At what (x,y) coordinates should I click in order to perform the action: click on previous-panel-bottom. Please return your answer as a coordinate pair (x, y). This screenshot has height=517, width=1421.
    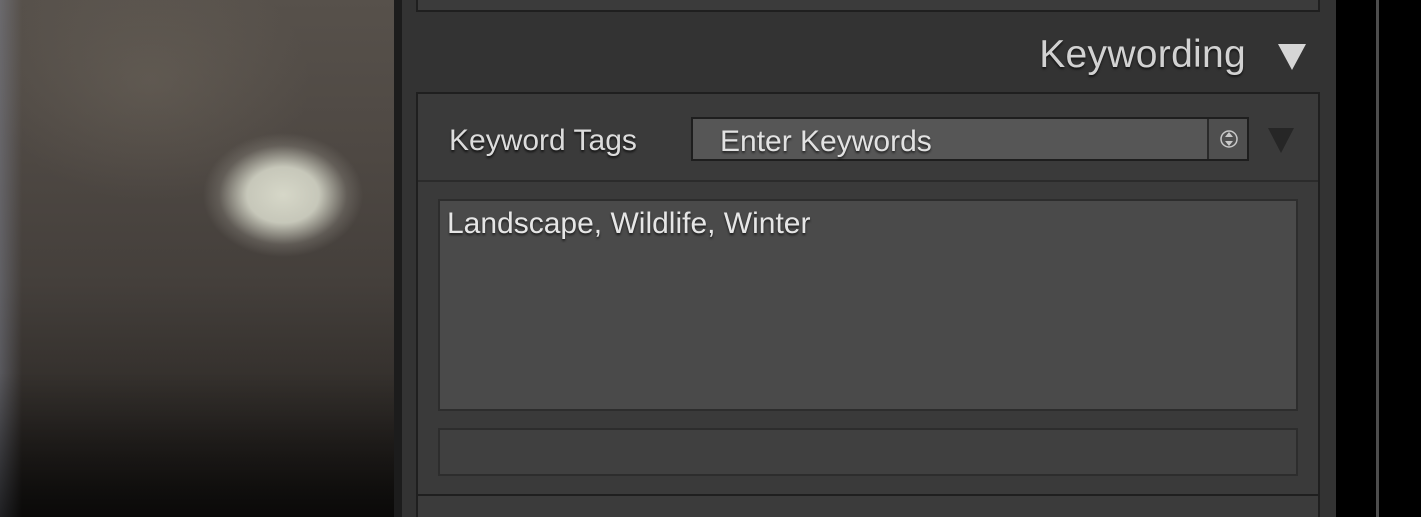
    Looking at the image, I should click on (868, 6).